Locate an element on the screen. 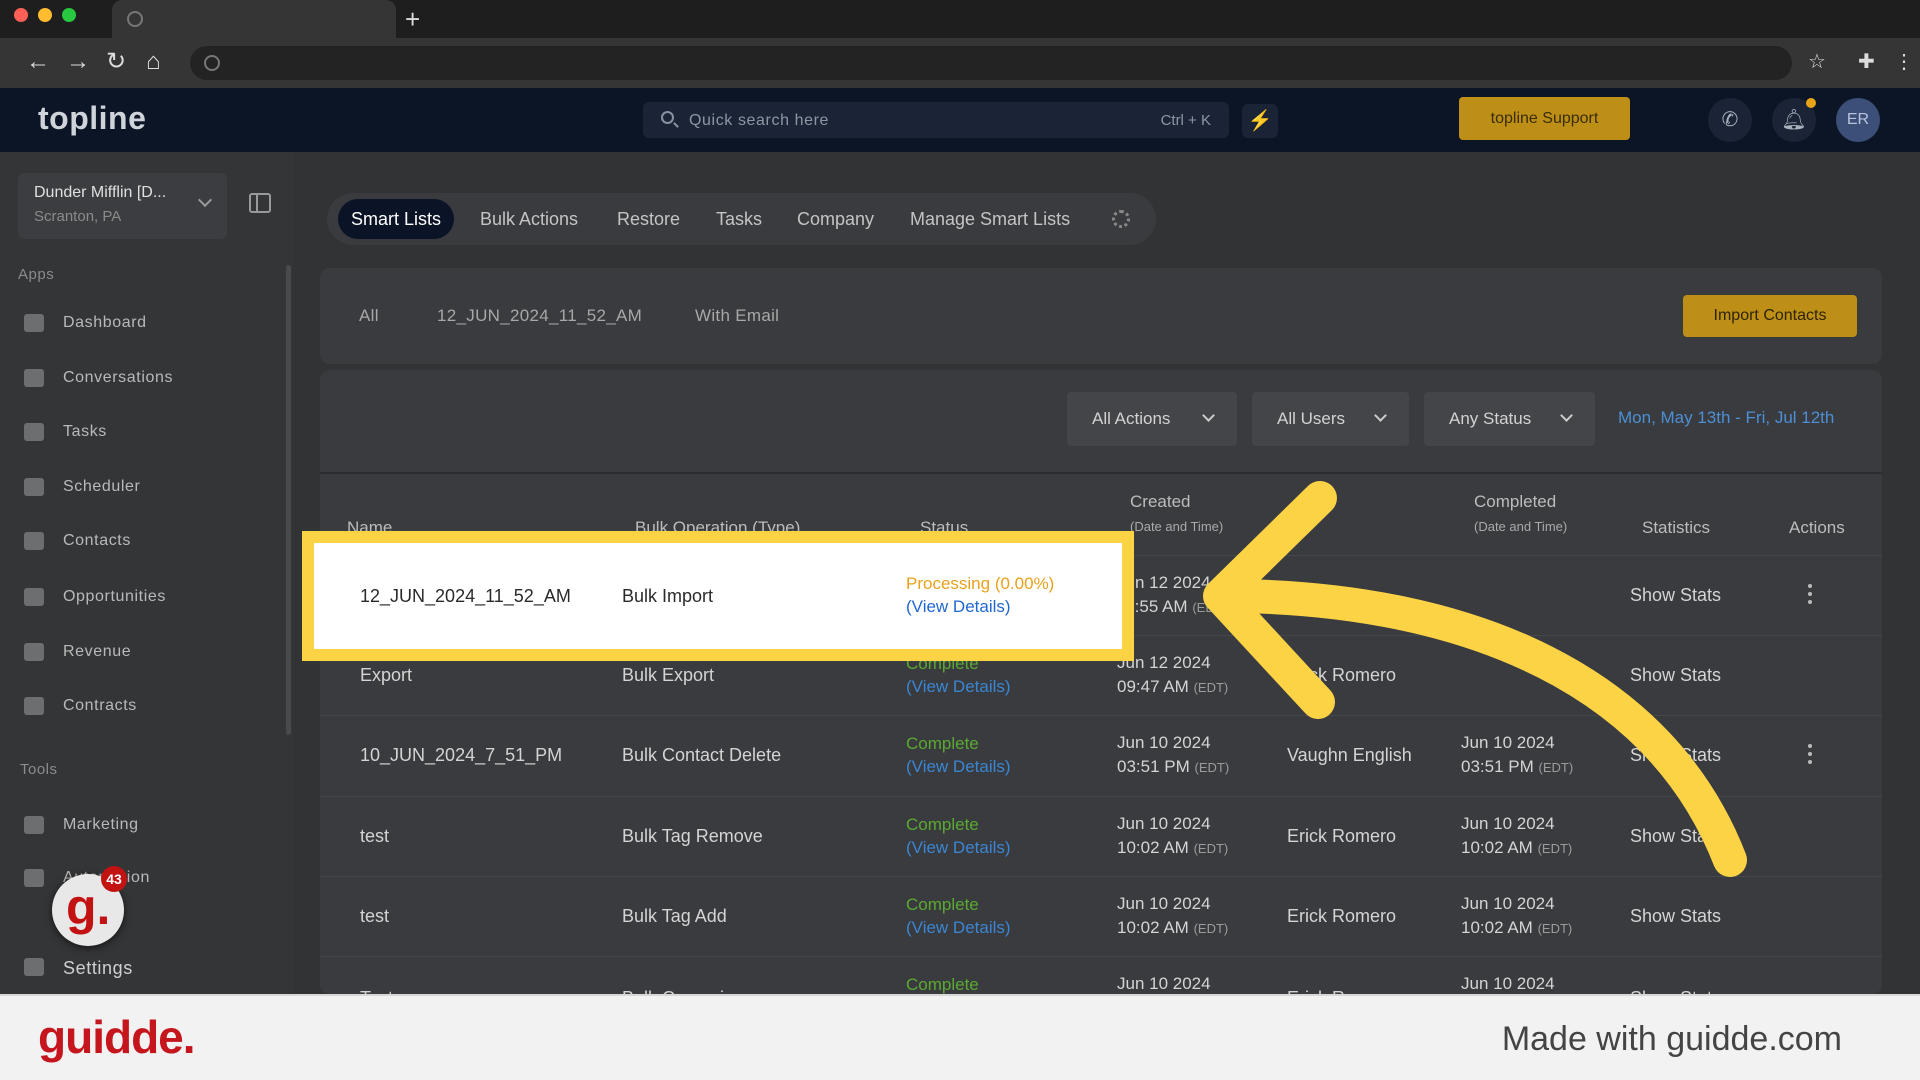 This screenshot has height=1080, width=1920. card-icon is located at coordinates (34, 652).